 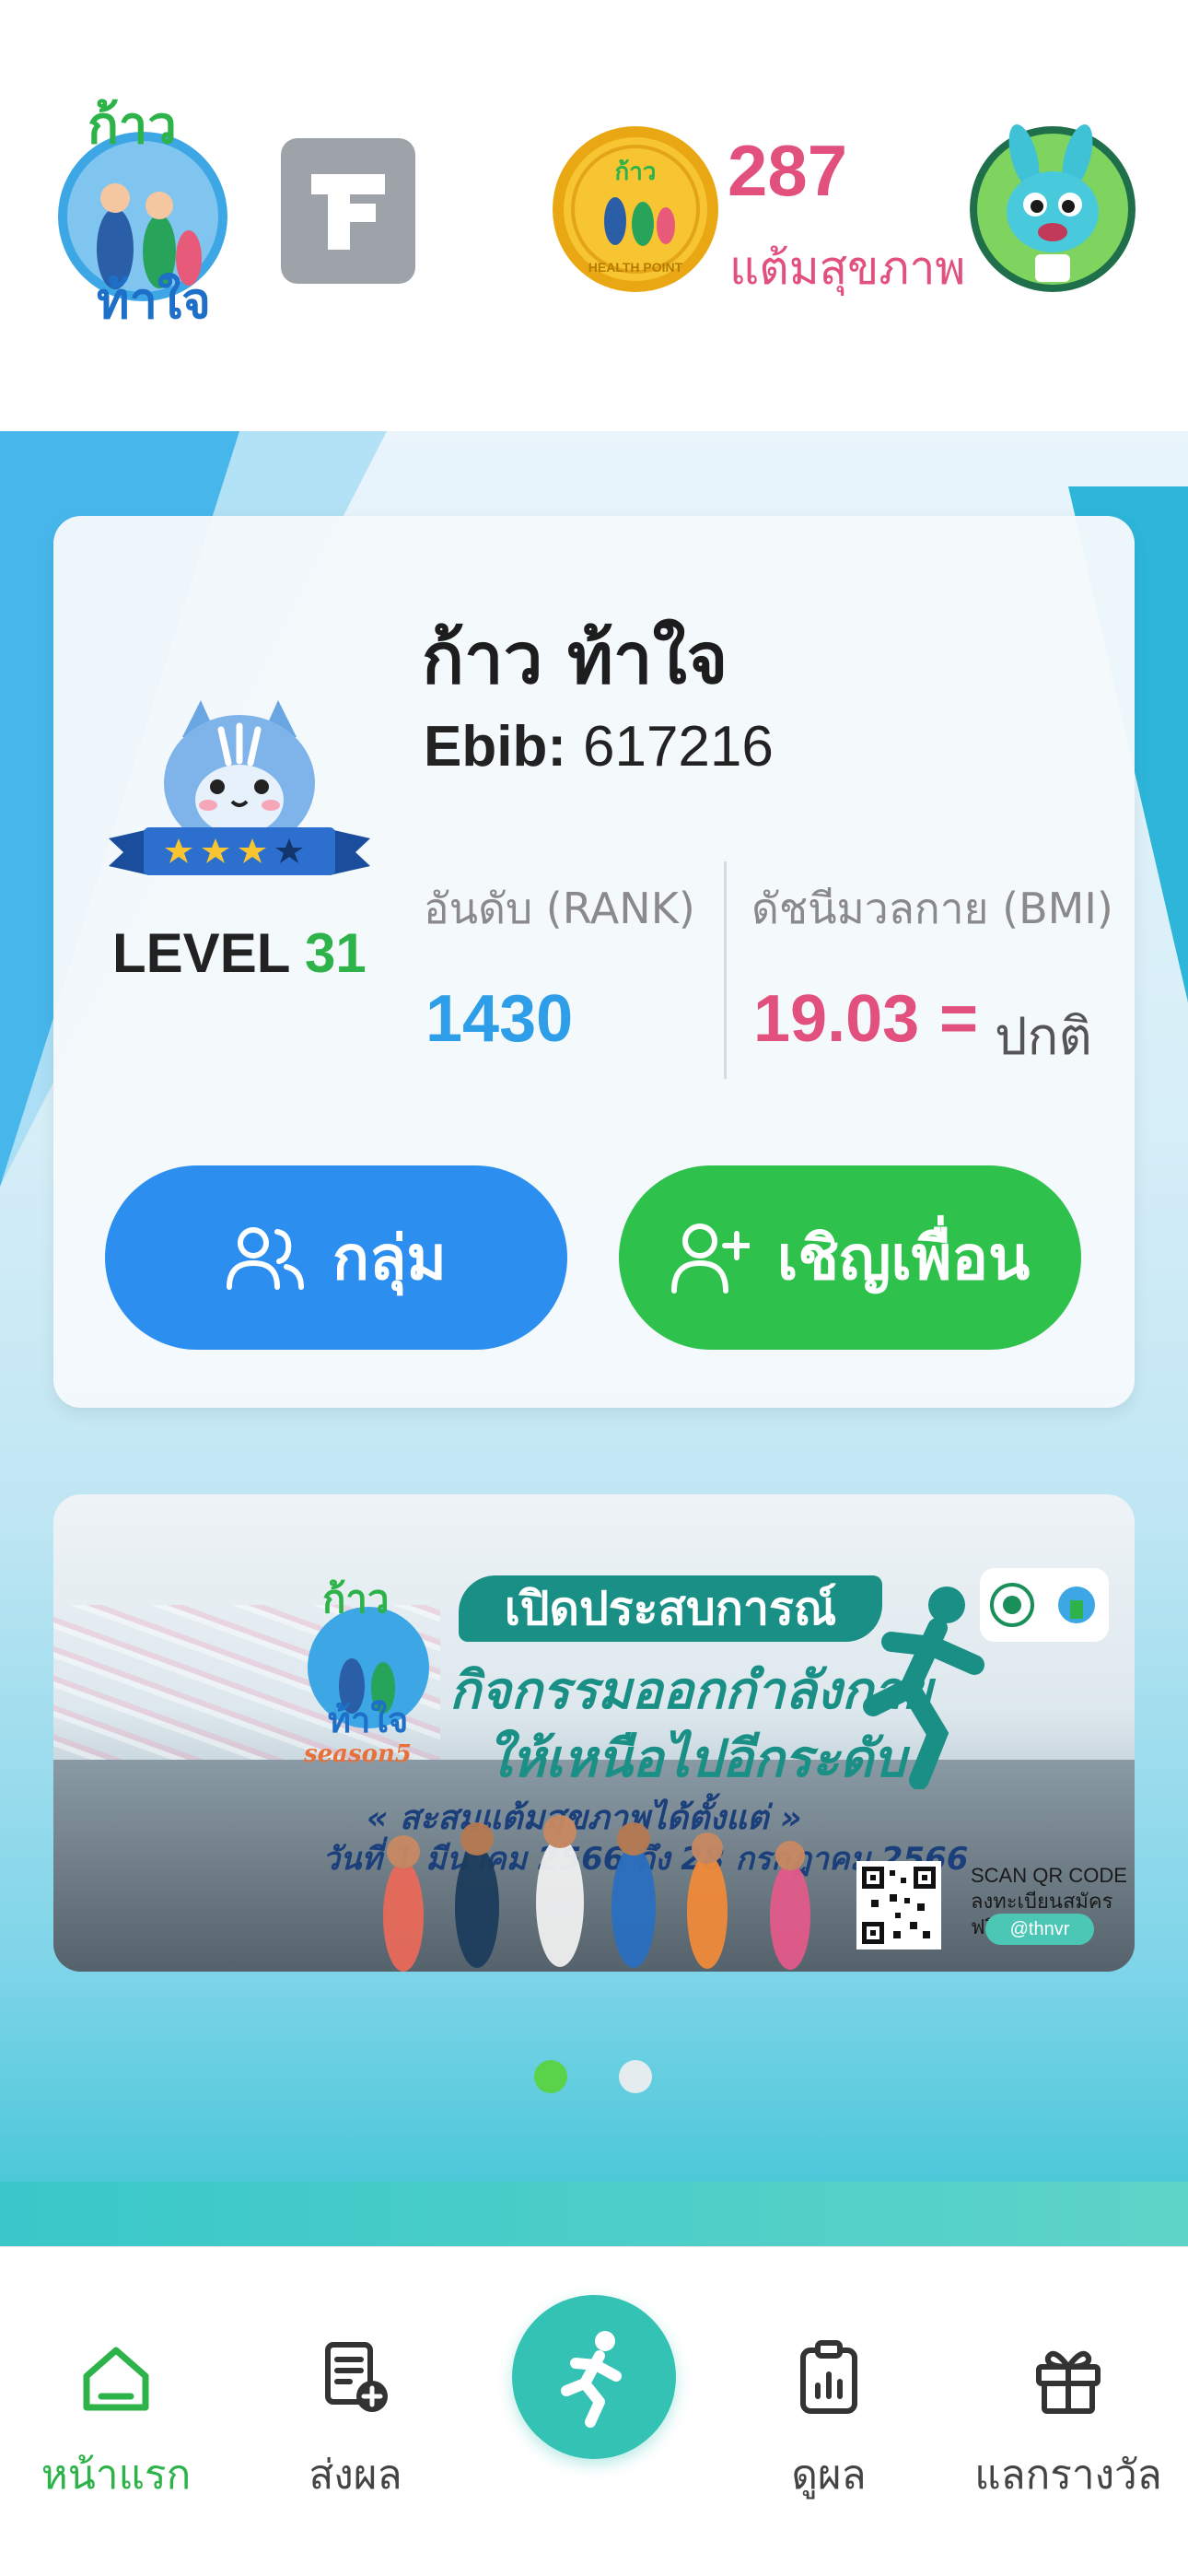 I want to click on ebib-value: 617216, so click(x=678, y=747).